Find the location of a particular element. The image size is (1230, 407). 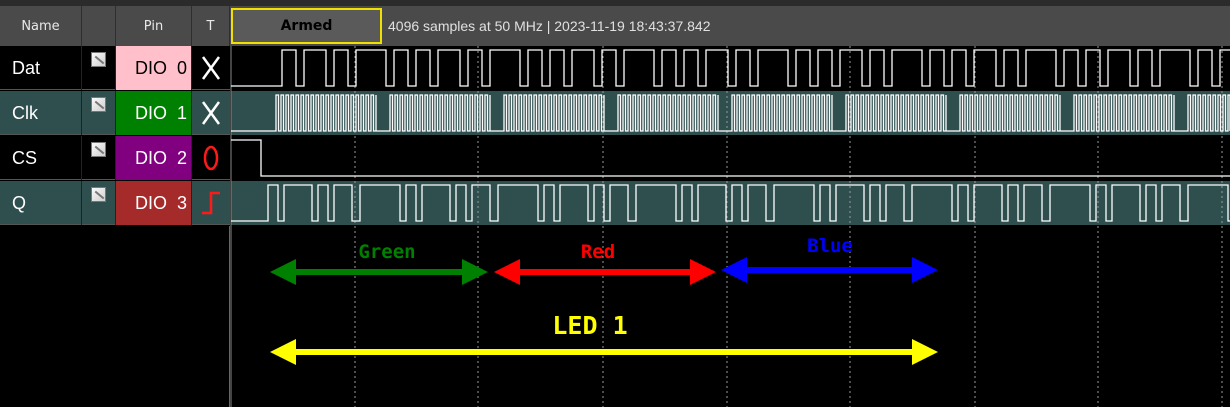

led-label: LED 1 is located at coordinates (589, 325).